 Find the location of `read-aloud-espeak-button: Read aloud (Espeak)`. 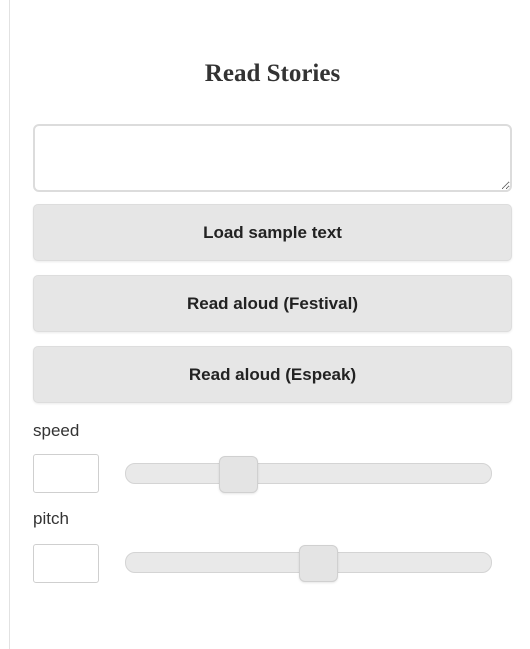

read-aloud-espeak-button: Read aloud (Espeak) is located at coordinates (272, 374).